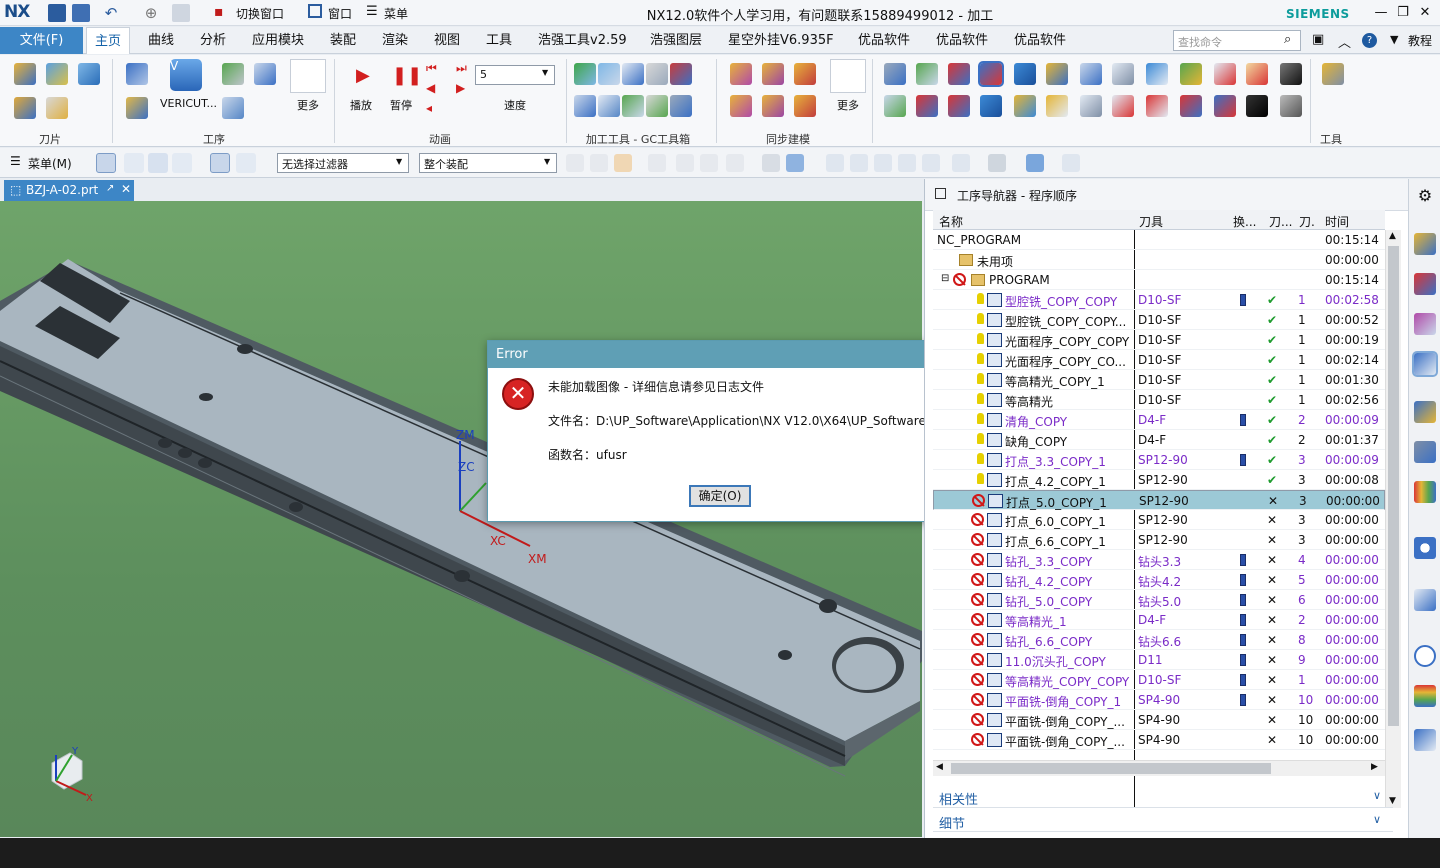 Image resolution: width=1440 pixels, height=868 pixels. What do you see at coordinates (25, 108) in the screenshot?
I see `tool-holder-icon` at bounding box center [25, 108].